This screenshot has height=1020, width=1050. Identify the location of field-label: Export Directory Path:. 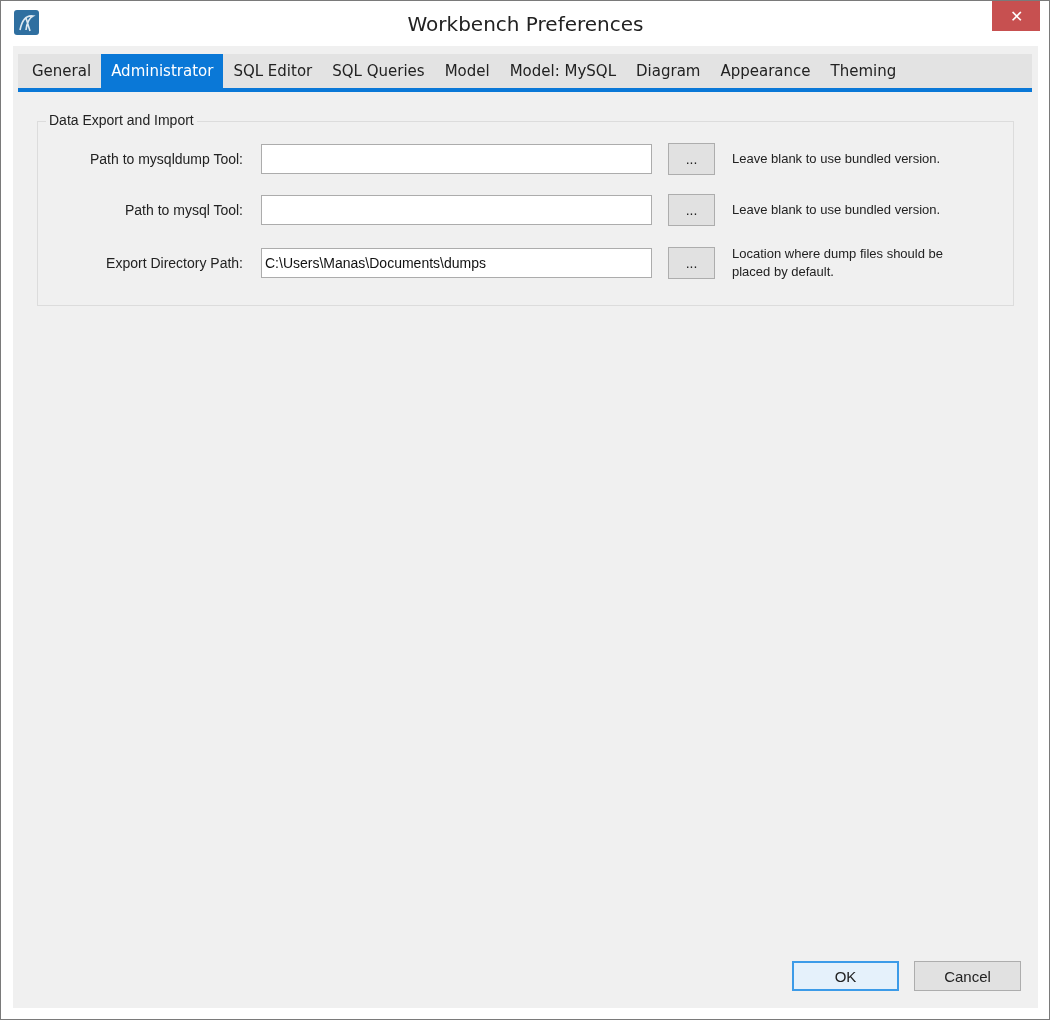
(174, 263).